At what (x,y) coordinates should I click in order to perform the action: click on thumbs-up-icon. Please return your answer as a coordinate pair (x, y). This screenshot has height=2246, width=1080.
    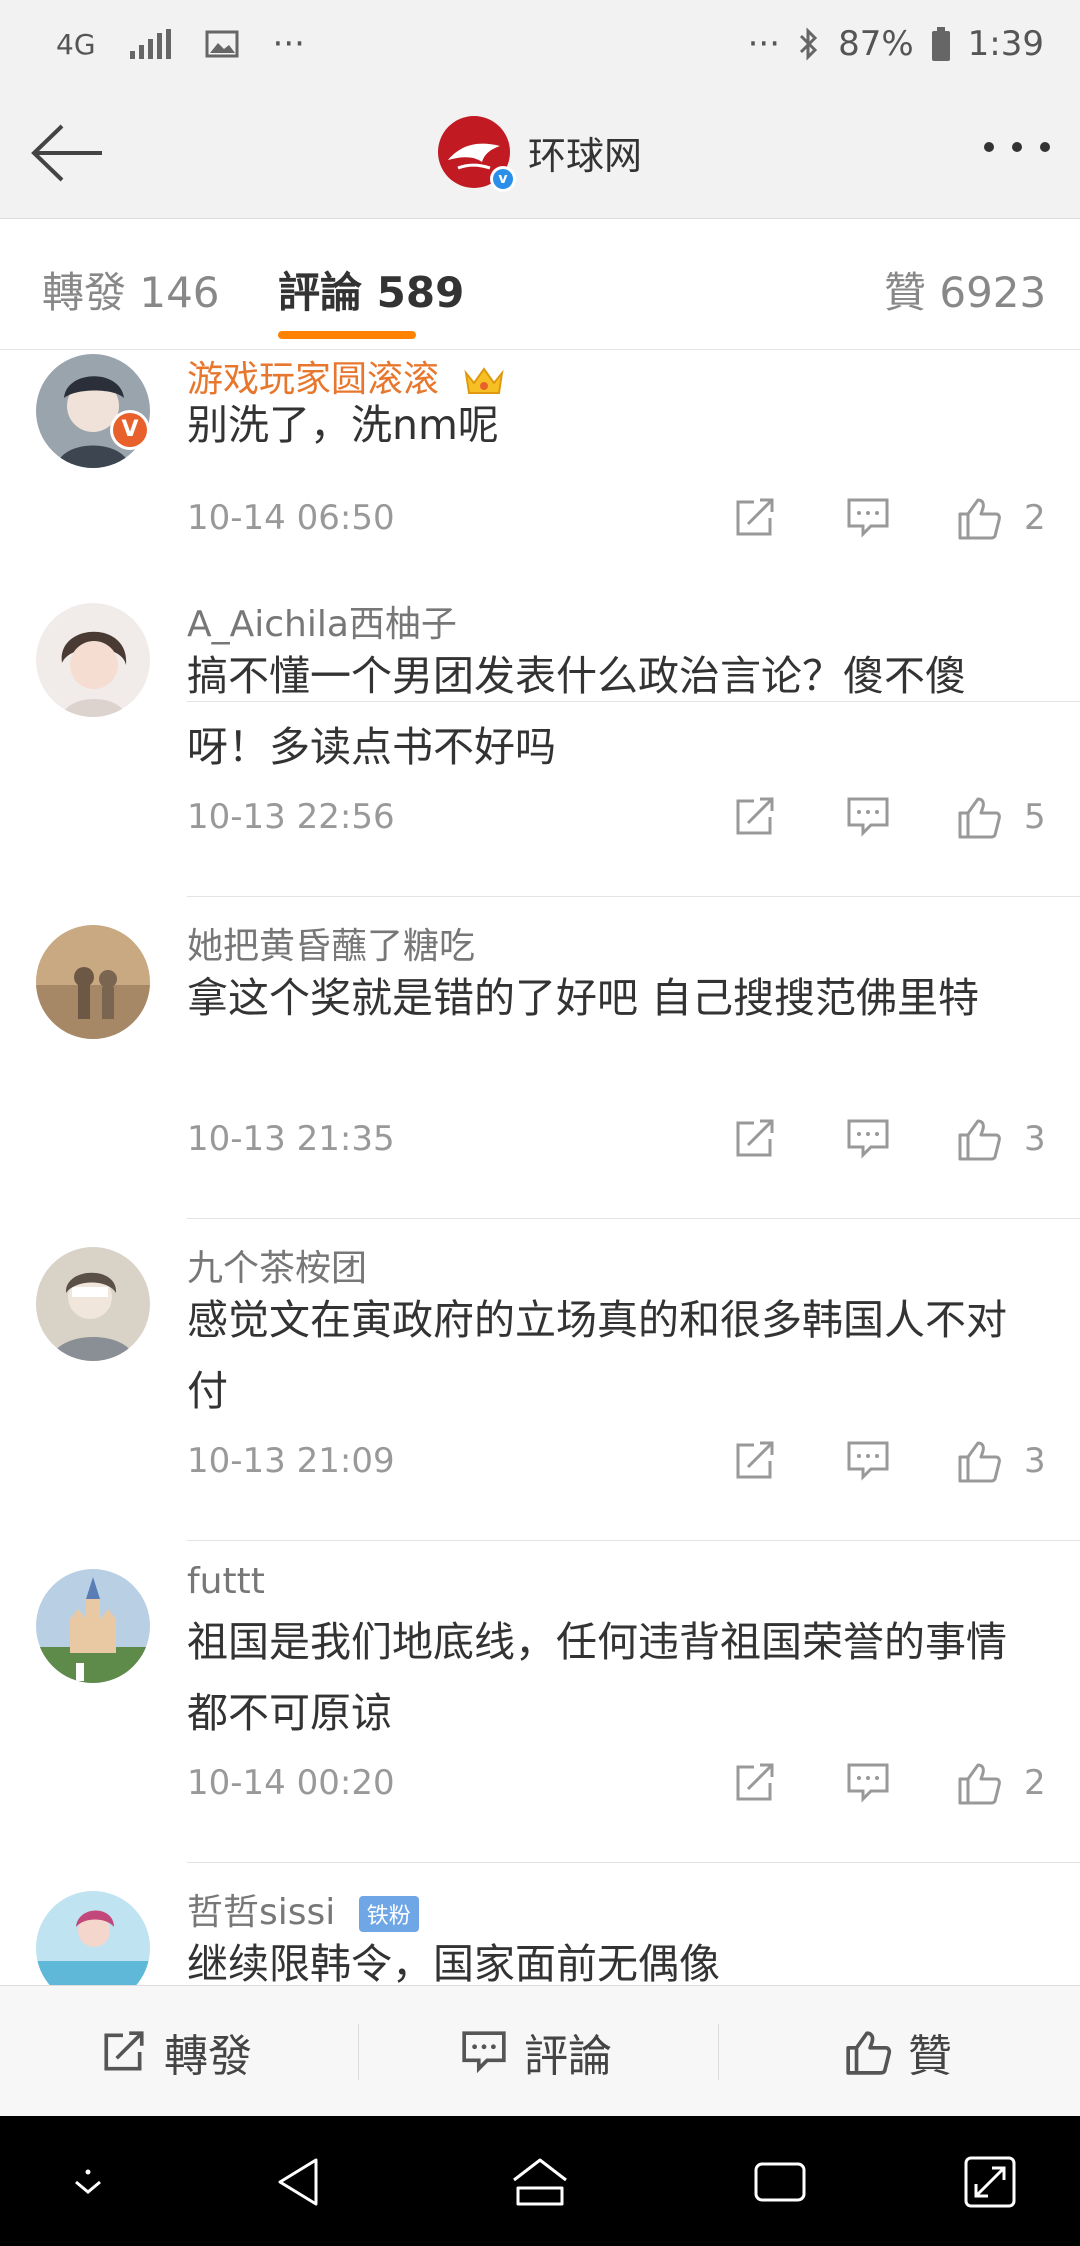
    Looking at the image, I should click on (869, 2052).